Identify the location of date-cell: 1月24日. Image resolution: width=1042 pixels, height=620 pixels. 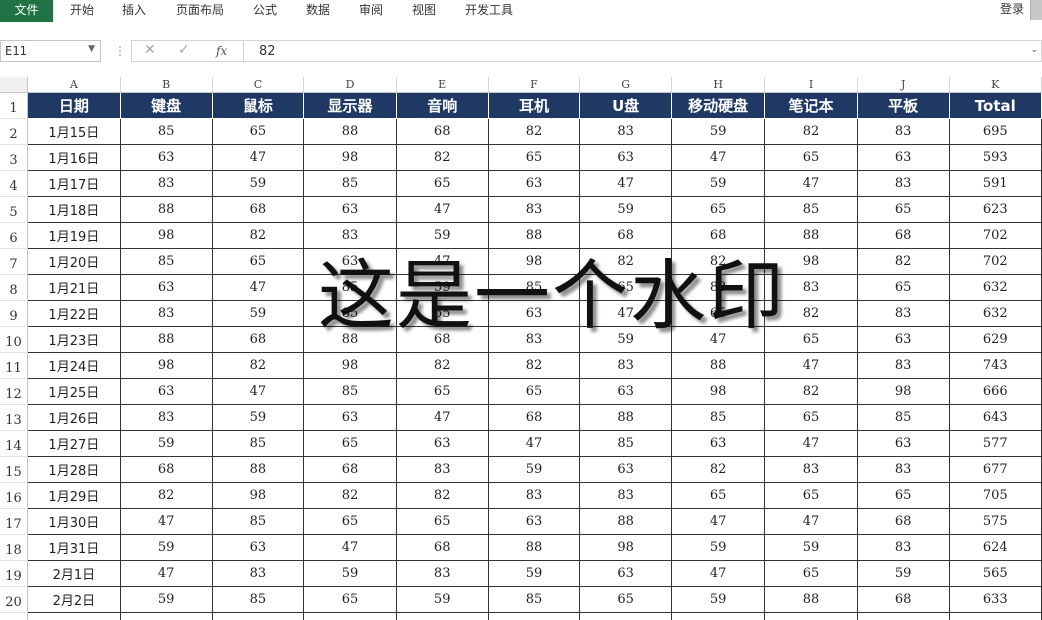
(73, 365).